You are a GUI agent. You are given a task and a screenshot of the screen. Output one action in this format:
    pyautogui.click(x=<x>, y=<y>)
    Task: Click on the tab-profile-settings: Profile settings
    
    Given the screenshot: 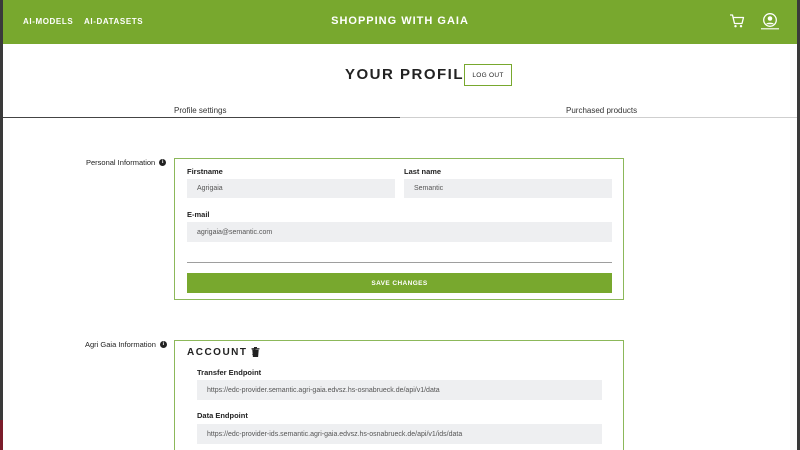 What is the action you would take?
    pyautogui.click(x=200, y=110)
    